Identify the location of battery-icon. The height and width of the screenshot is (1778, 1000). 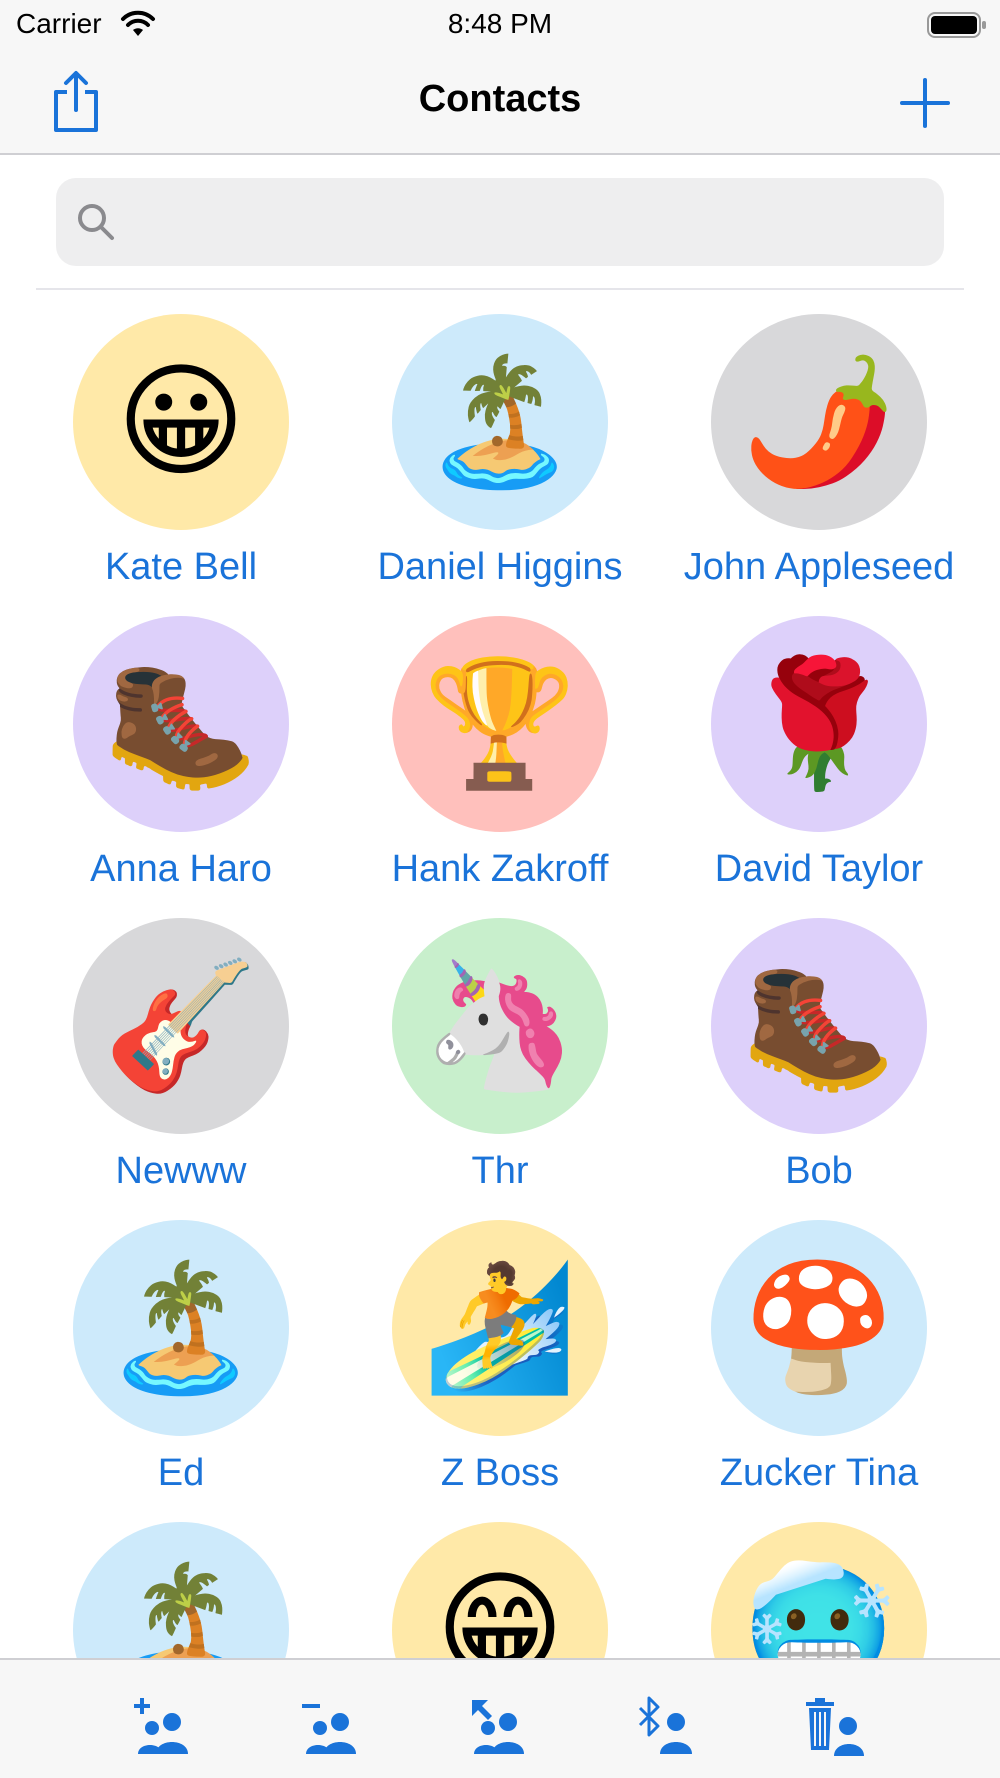
(956, 25).